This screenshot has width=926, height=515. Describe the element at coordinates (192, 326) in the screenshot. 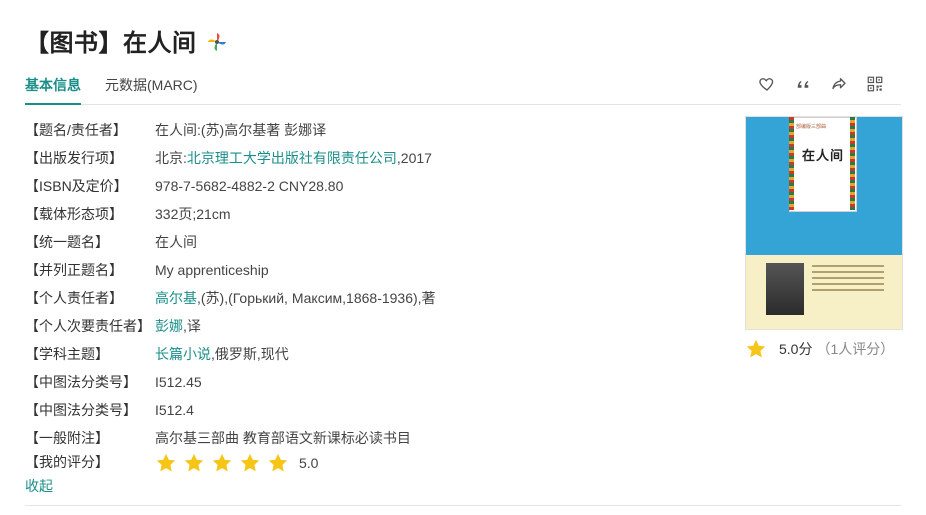

I see `value-text: ,译` at that location.